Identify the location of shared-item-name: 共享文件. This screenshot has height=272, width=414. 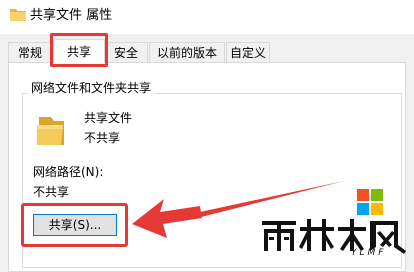
(108, 118).